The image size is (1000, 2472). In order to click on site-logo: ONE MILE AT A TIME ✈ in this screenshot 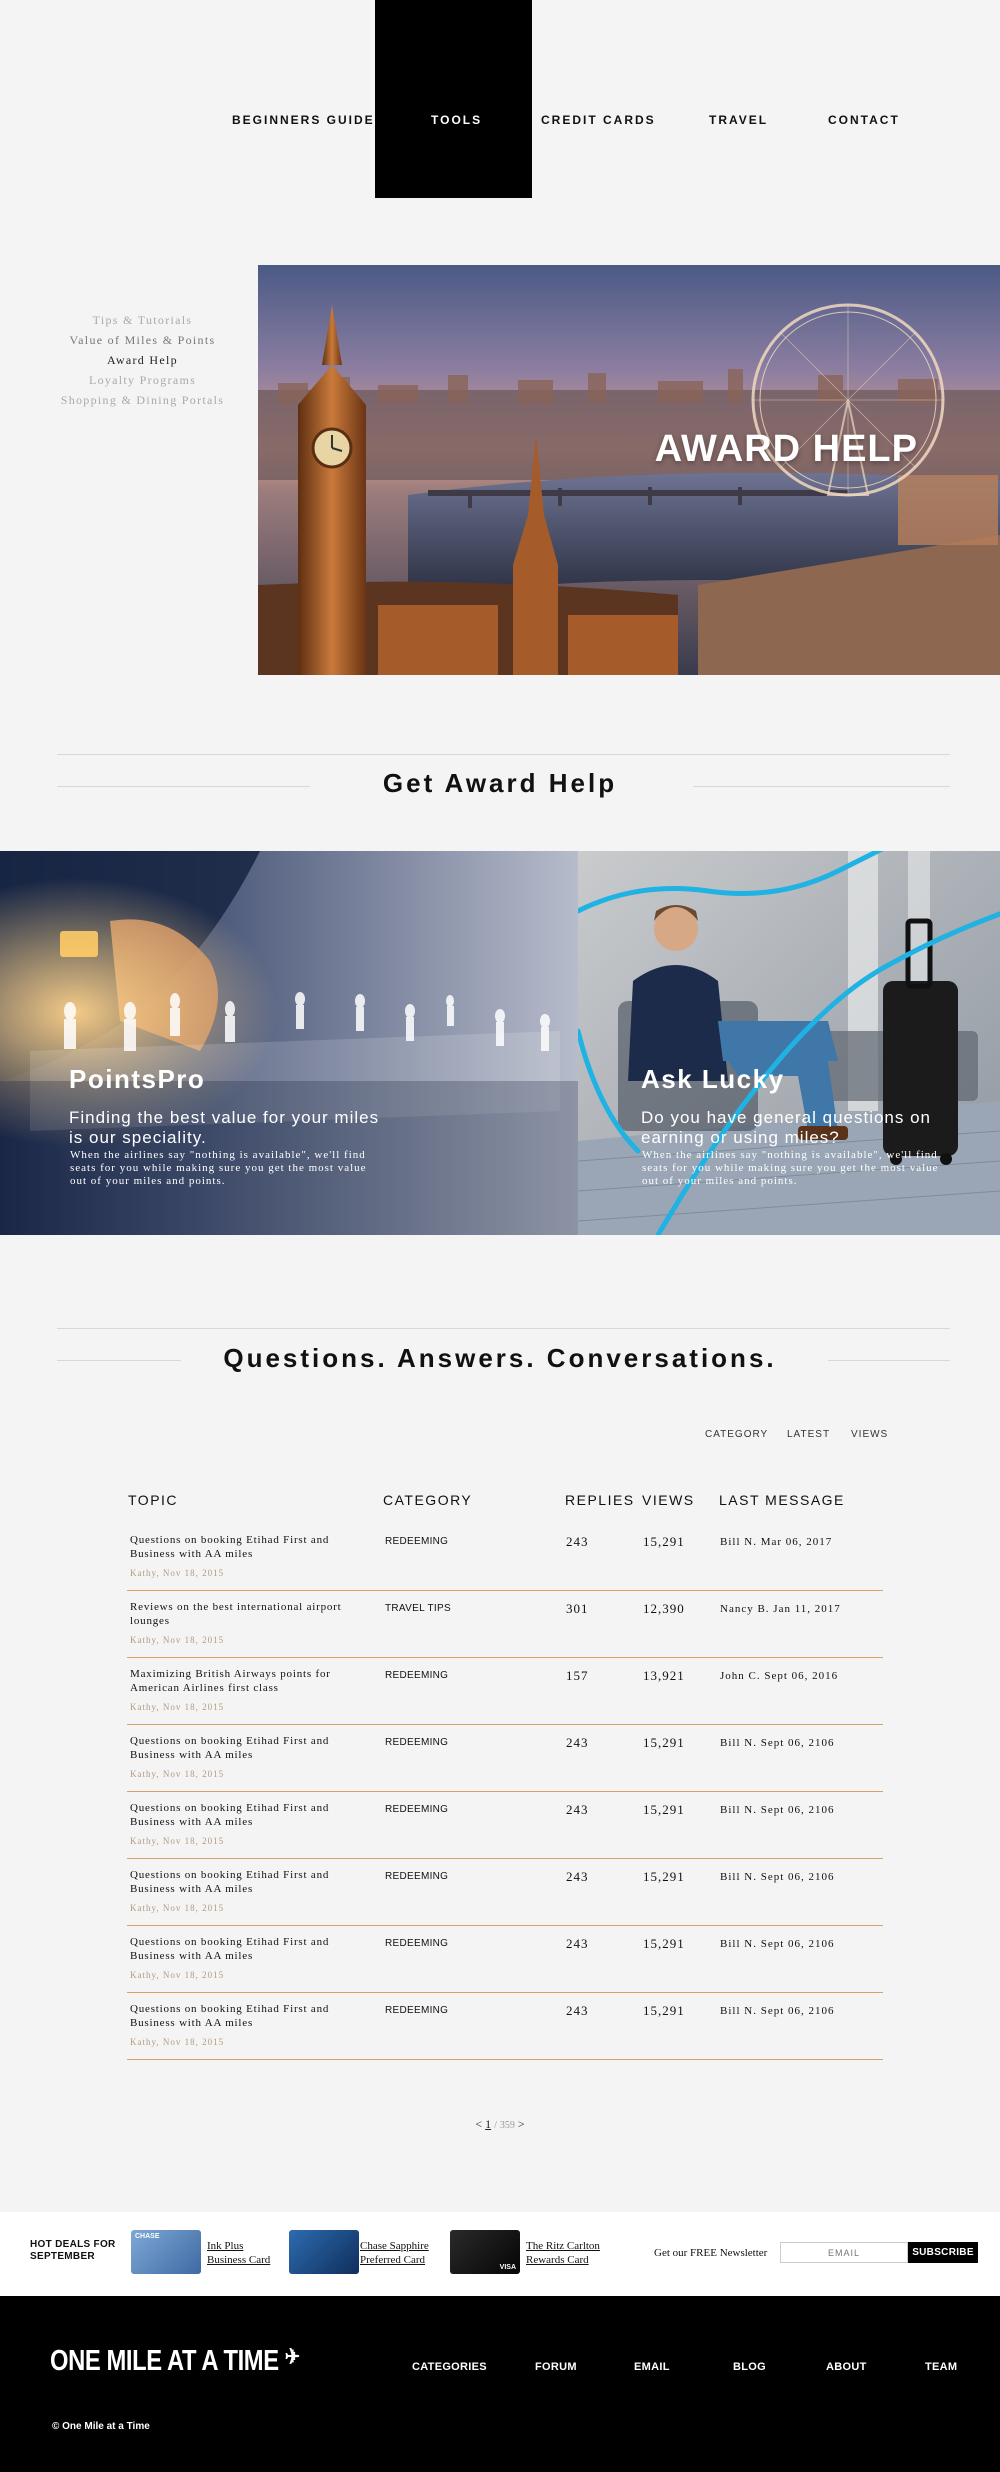, I will do `click(175, 2361)`.